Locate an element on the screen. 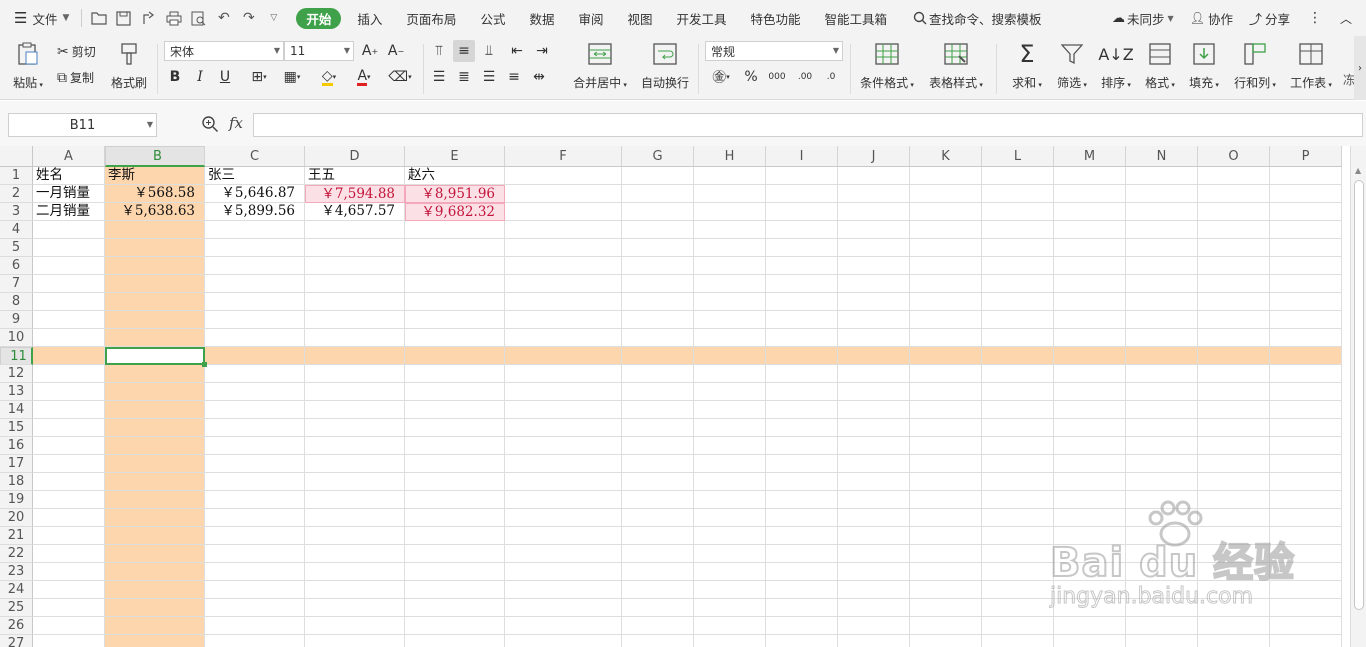 The width and height of the screenshot is (1366, 647). empty-cell-C14 is located at coordinates (255, 410).